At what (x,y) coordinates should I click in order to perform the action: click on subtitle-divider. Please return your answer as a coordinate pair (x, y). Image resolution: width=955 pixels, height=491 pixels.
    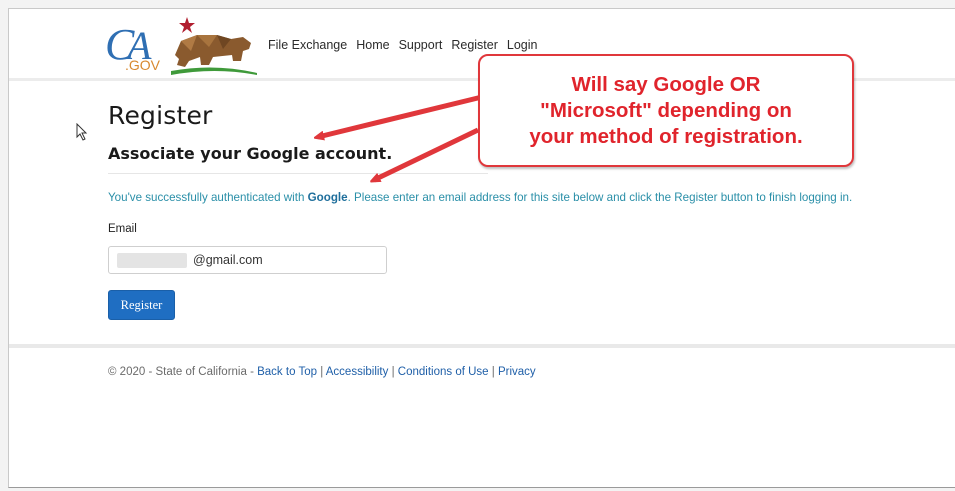
    Looking at the image, I should click on (298, 173).